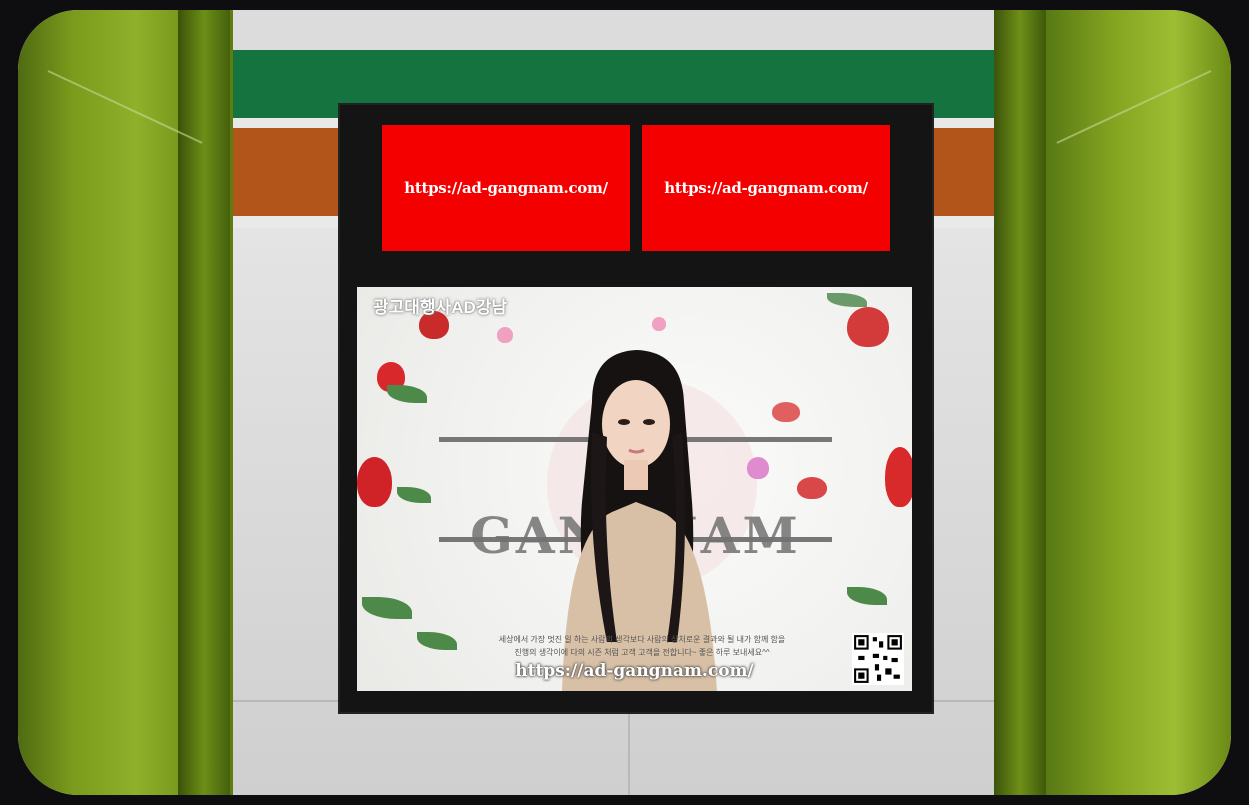  I want to click on poster-brand: 광고대행사AD강남, so click(440, 307).